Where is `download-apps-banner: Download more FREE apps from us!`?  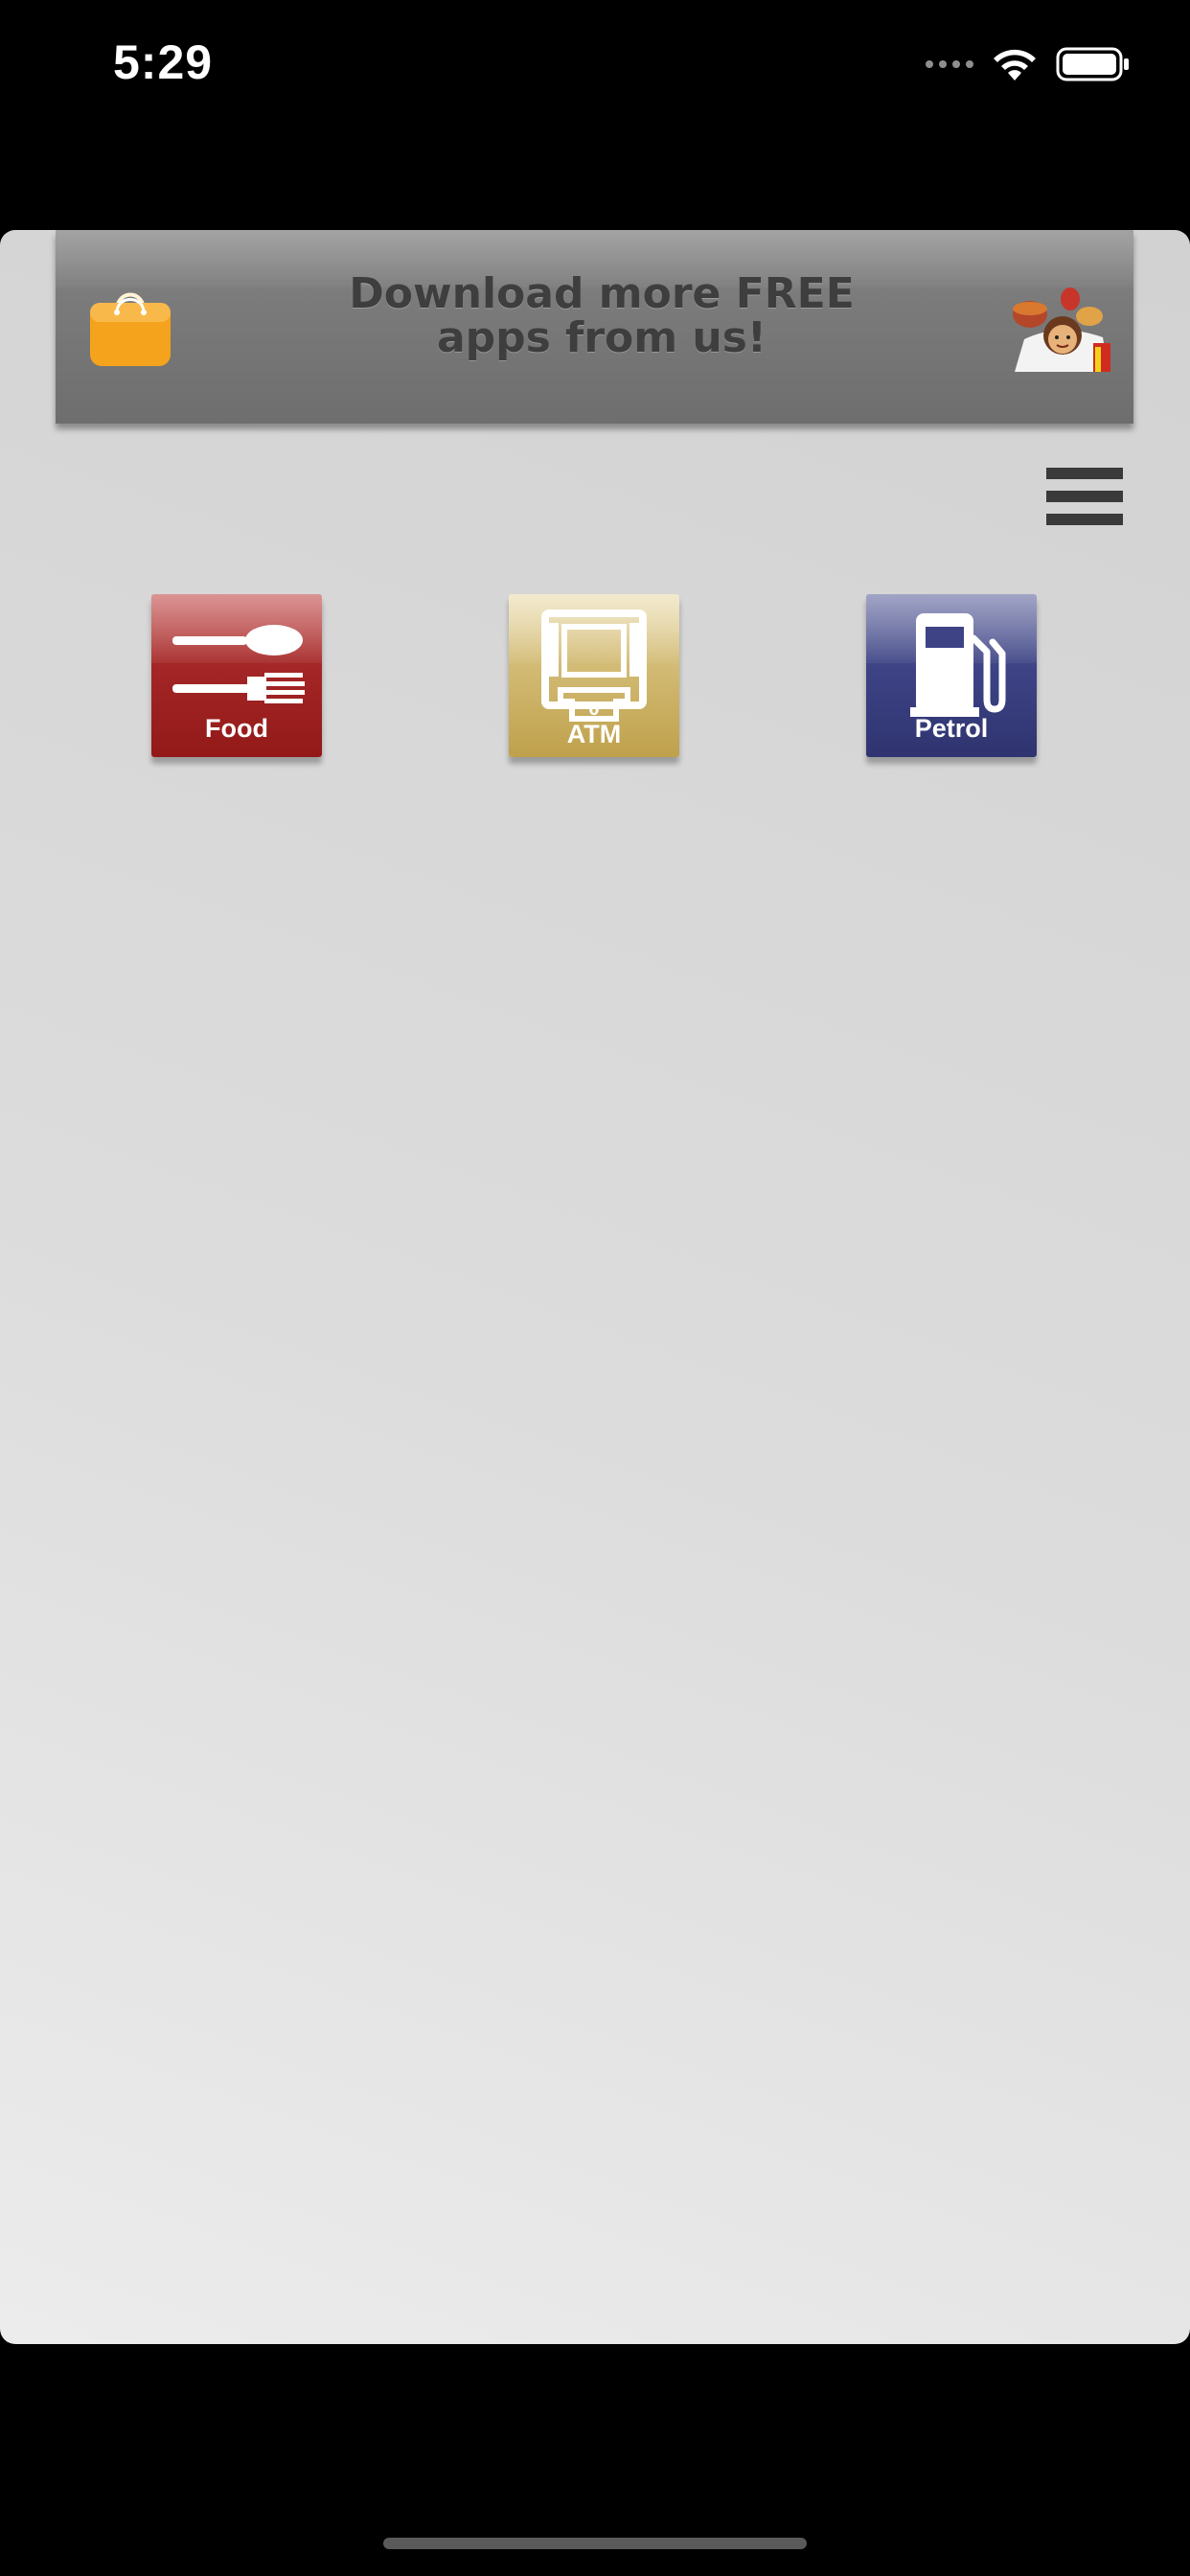 download-apps-banner: Download more FREE apps from us! is located at coordinates (594, 327).